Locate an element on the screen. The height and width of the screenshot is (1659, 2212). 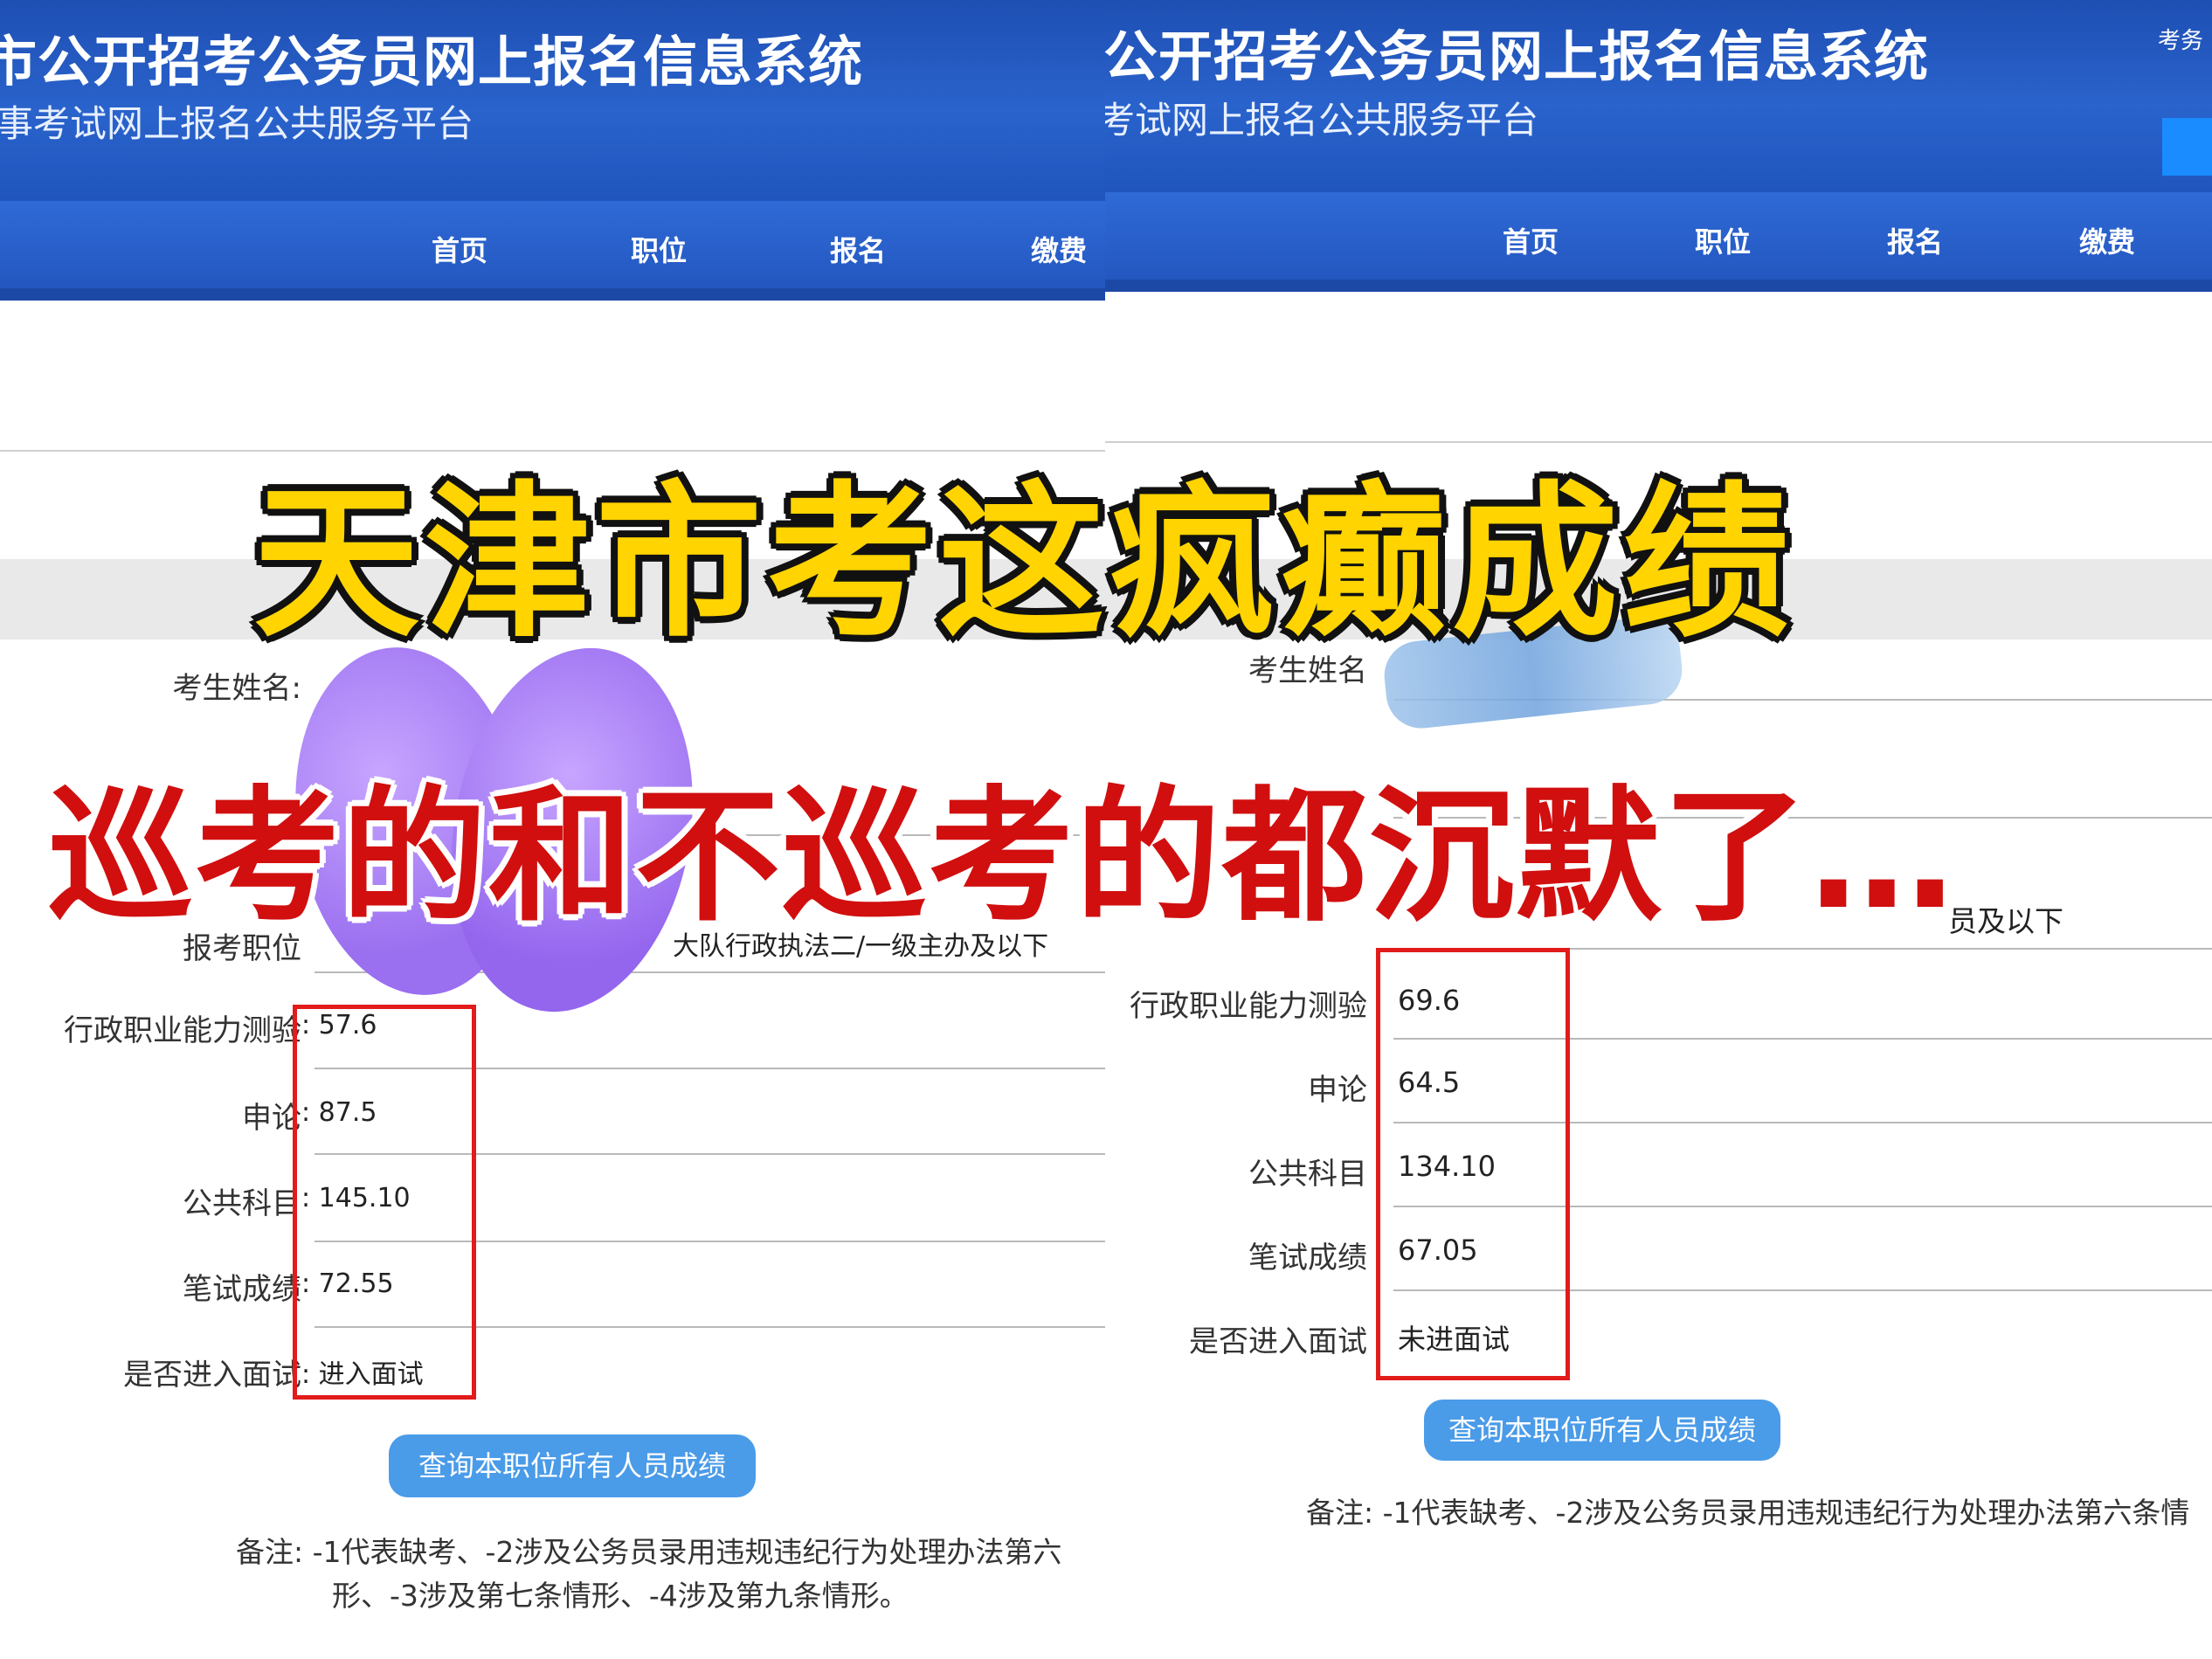
headline-caption: 天津市考这疯癫成绩 is located at coordinates (1024, 563).